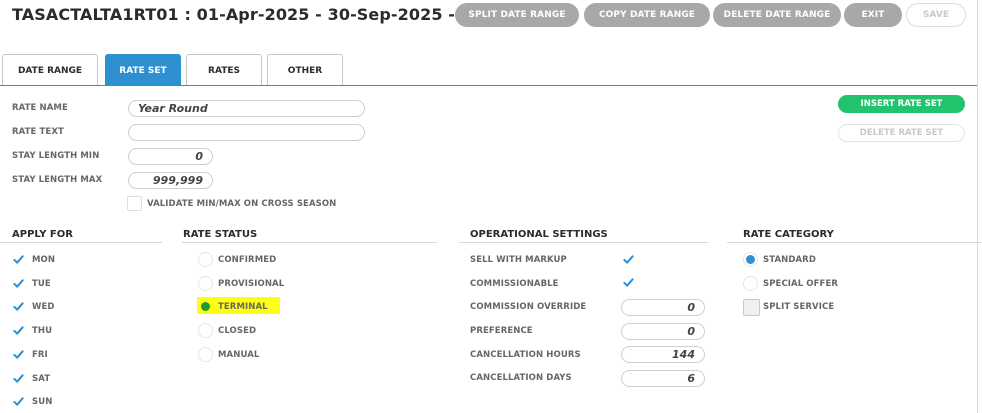  Describe the element at coordinates (751, 307) in the screenshot. I see `split-service-checkbox` at that location.